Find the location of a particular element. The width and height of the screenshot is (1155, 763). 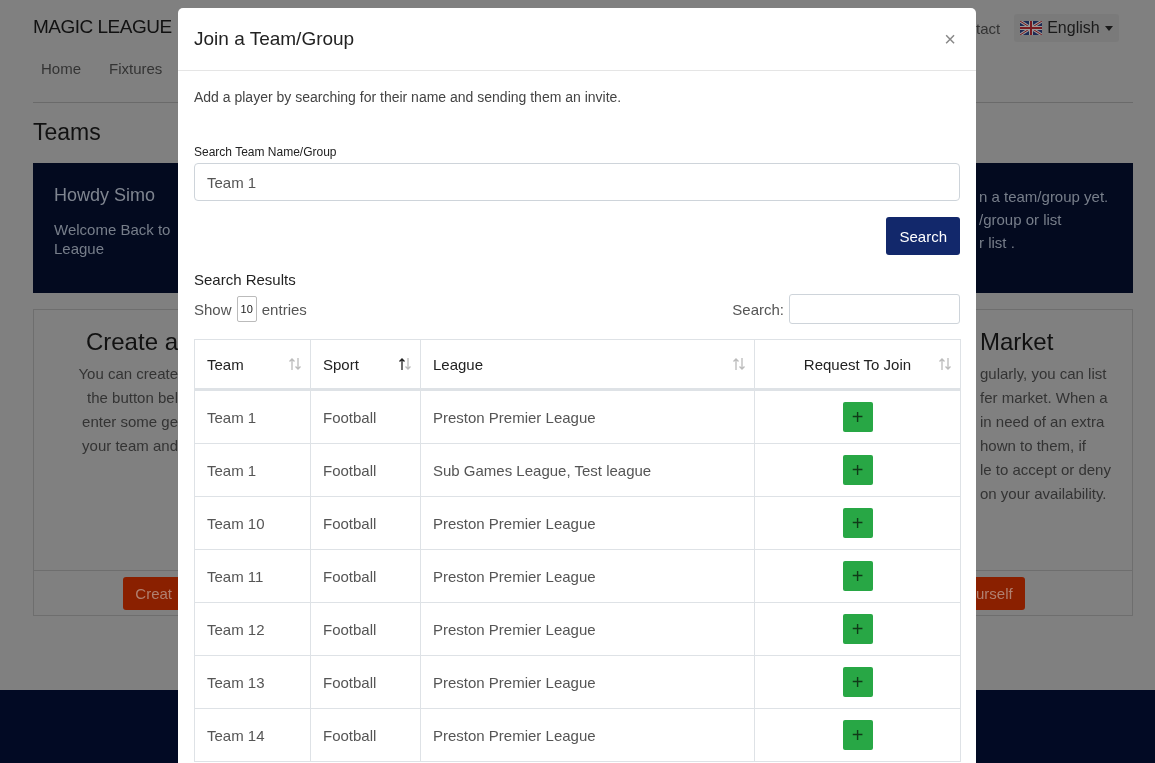

table-cell: Team 14 is located at coordinates (252, 735).